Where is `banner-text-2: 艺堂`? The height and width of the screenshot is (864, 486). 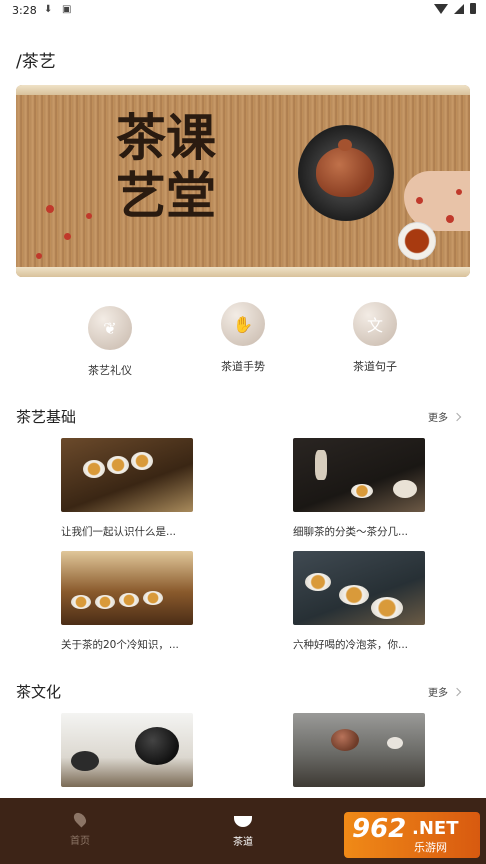
banner-text-2: 艺堂 is located at coordinates (166, 195).